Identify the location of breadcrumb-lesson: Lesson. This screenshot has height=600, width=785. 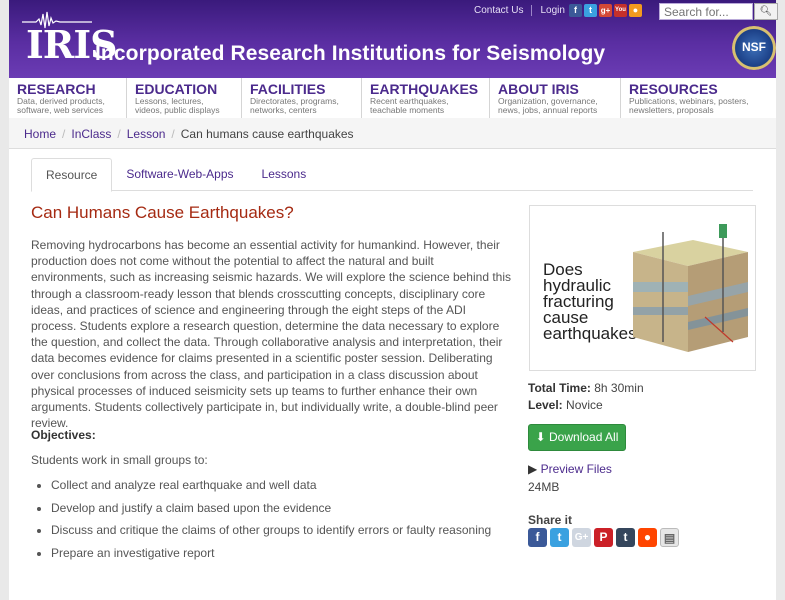
(146, 134).